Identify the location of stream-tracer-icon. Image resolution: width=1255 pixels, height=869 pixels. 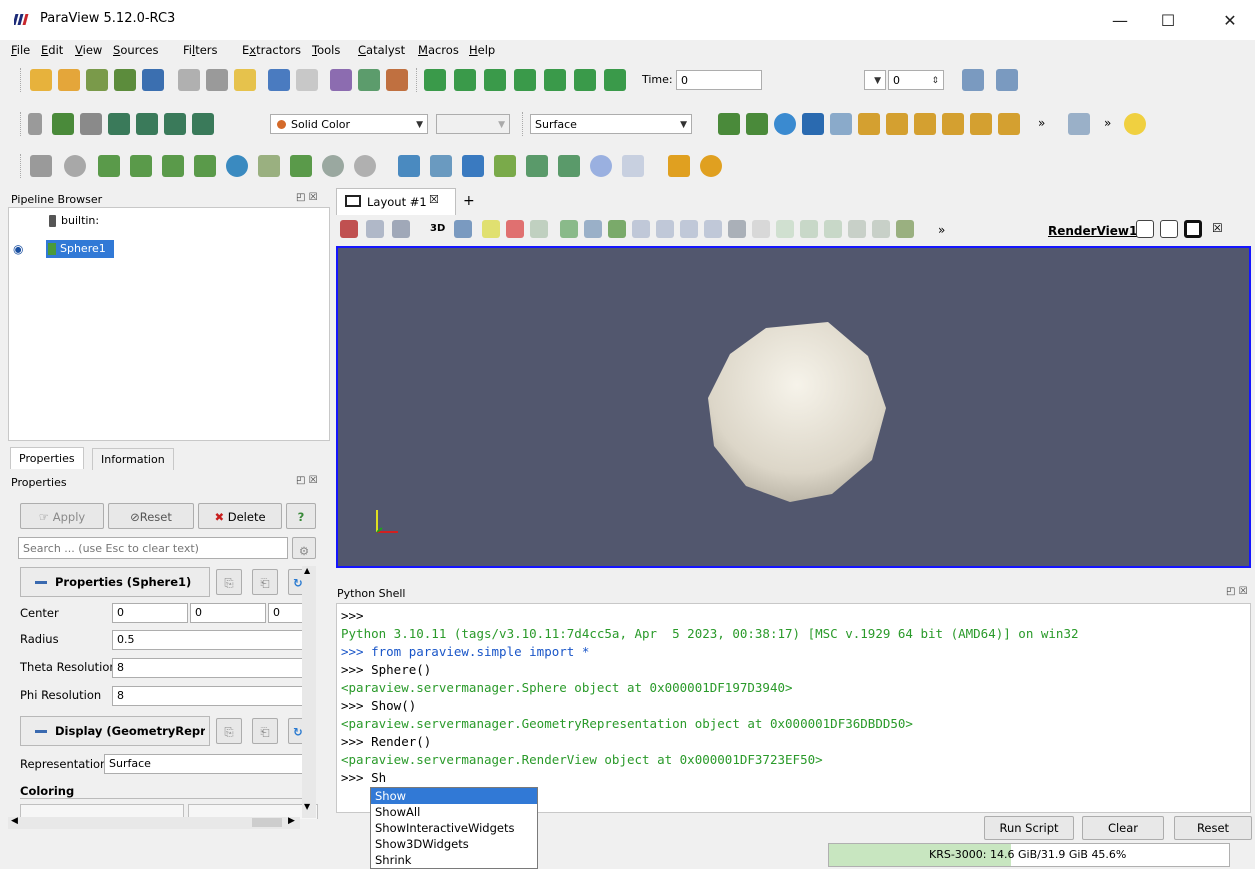
(269, 166).